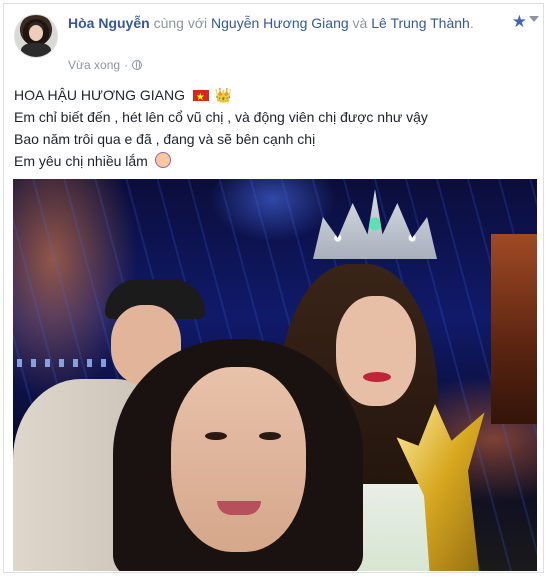 This screenshot has height=578, width=549. I want to click on header-period: ., so click(471, 23).